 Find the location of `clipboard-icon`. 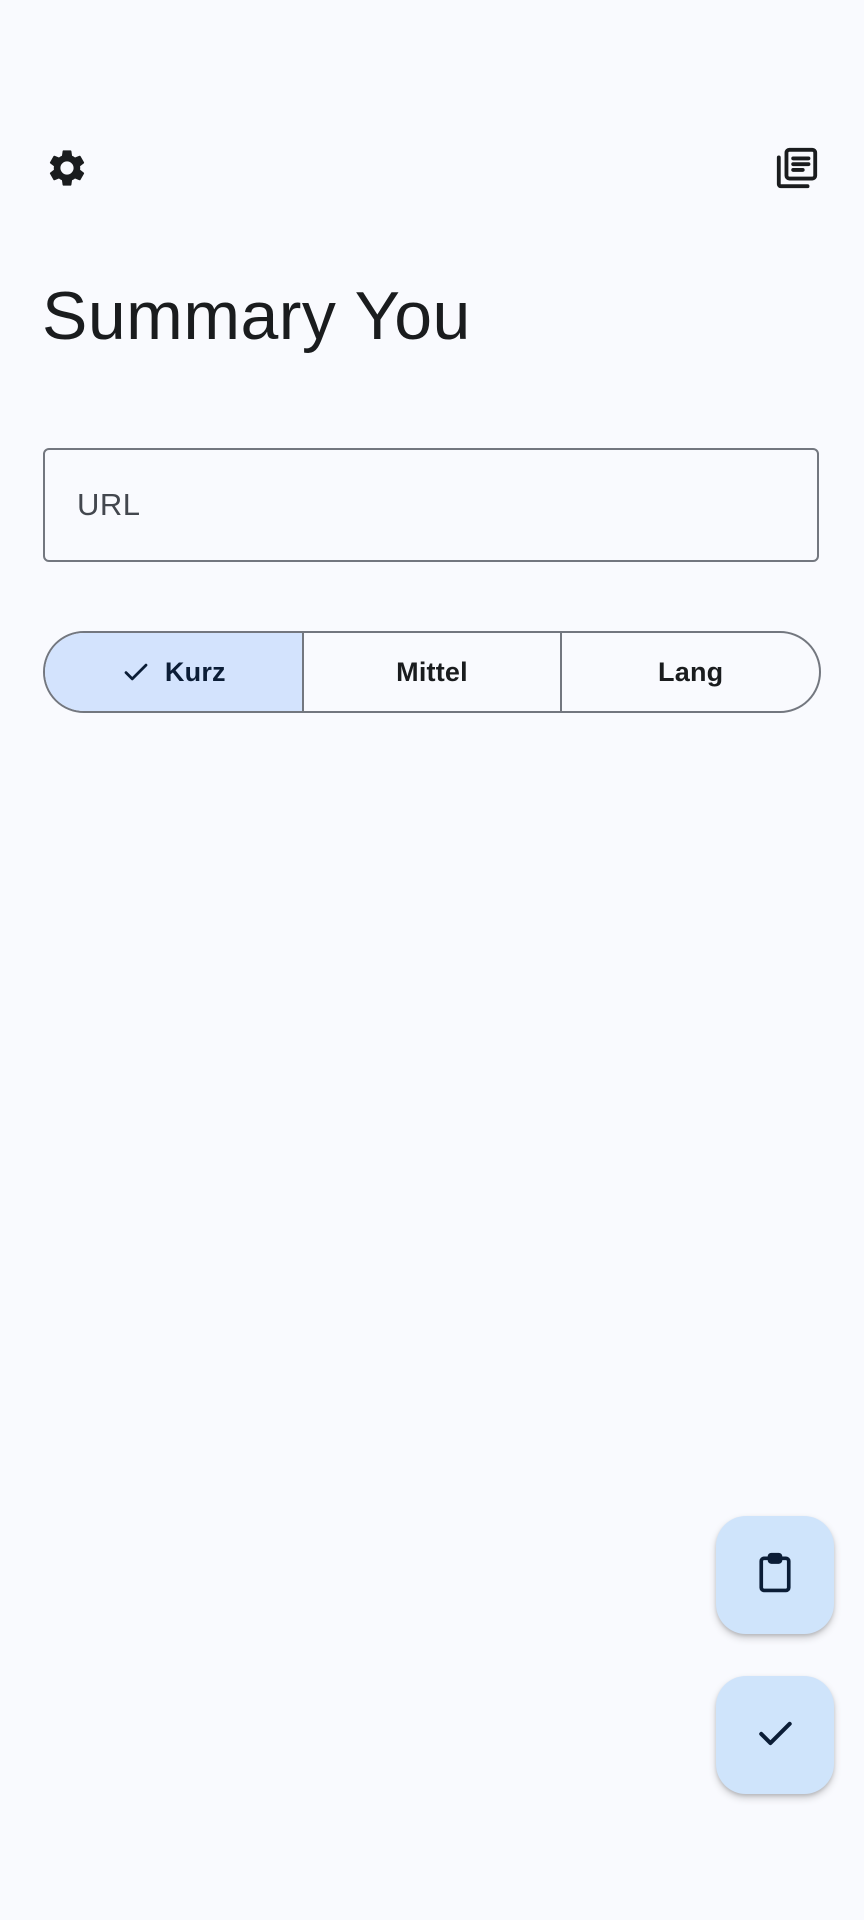

clipboard-icon is located at coordinates (775, 1575).